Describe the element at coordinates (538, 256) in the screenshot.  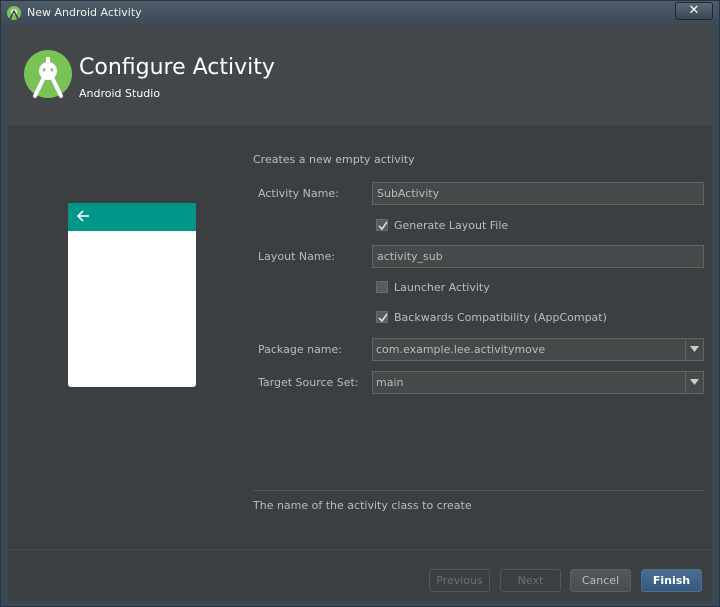
I see `layout-name-input: activity_sub` at that location.